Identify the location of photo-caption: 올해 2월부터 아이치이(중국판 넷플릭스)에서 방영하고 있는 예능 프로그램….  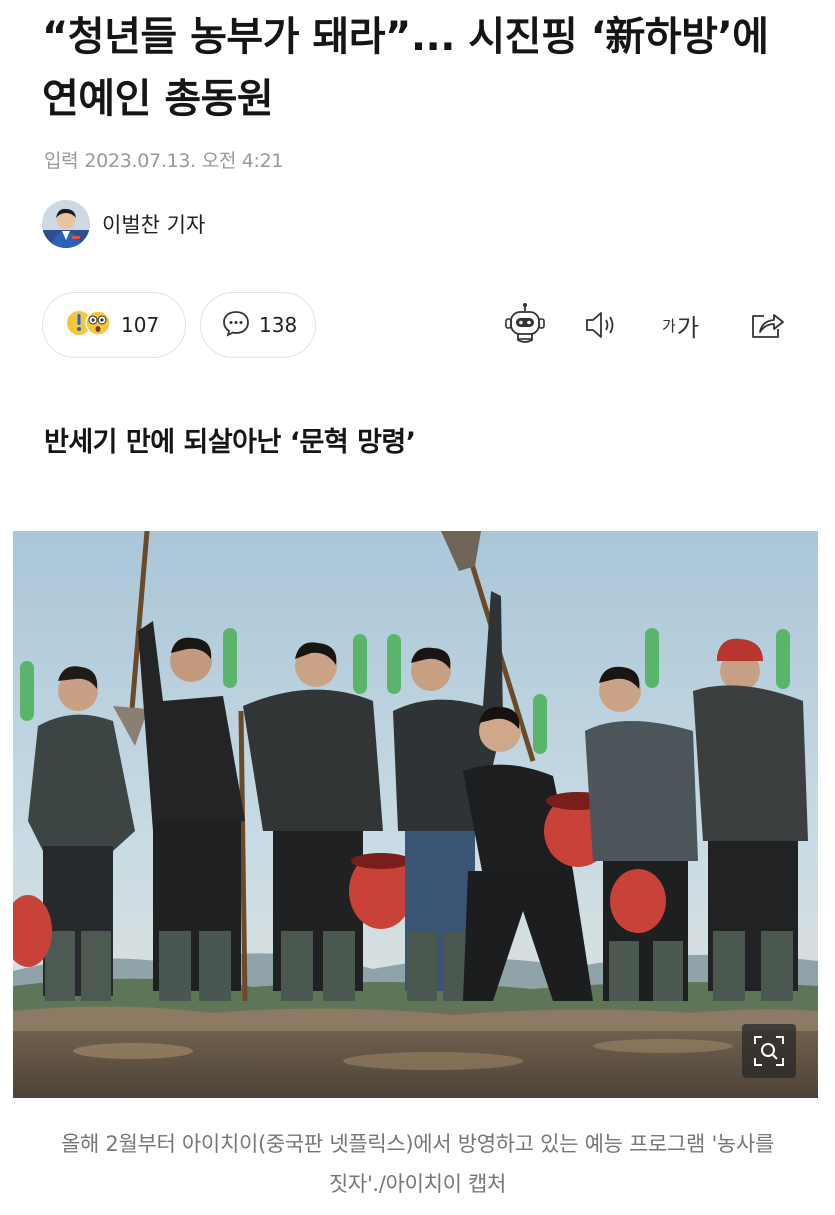
(417, 1164).